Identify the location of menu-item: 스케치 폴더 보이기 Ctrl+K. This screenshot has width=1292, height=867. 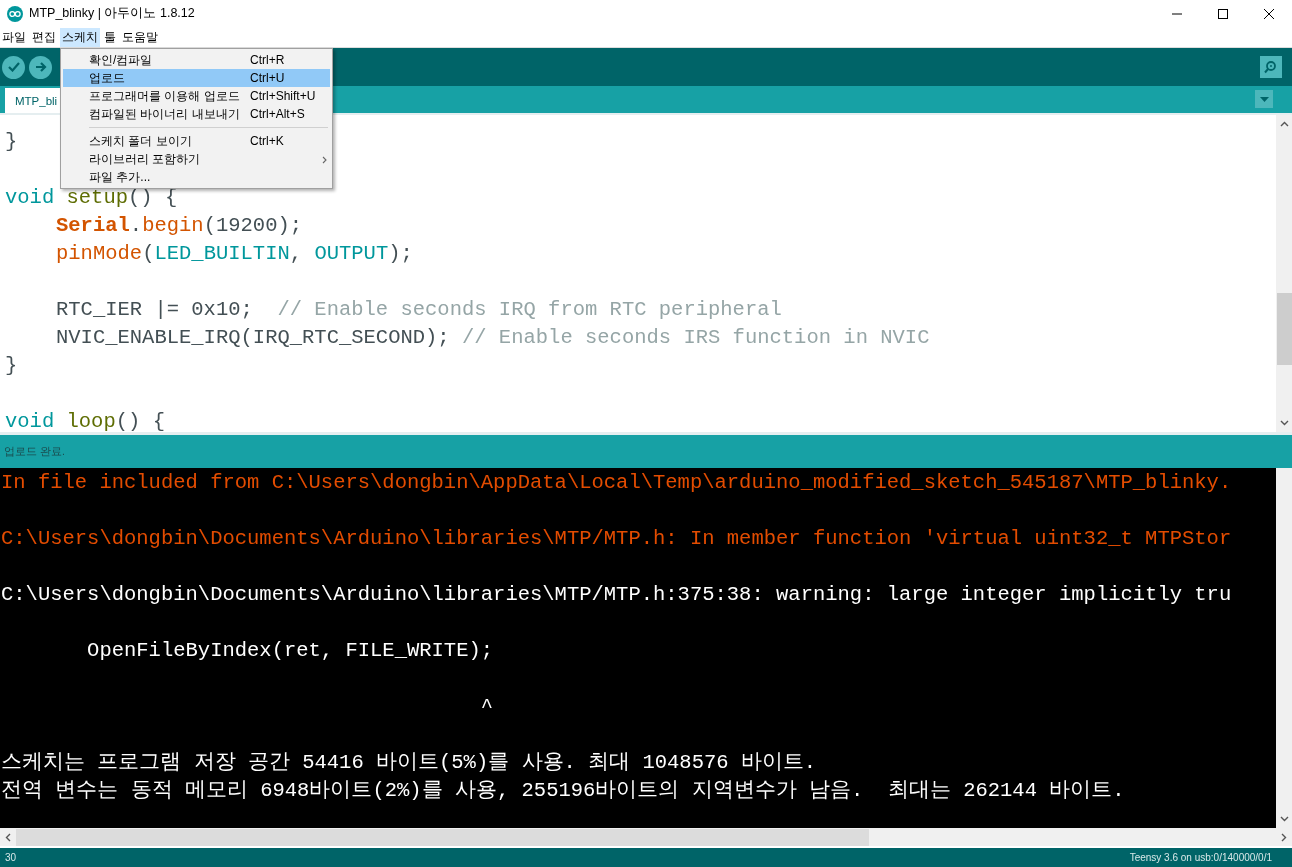
(196, 141).